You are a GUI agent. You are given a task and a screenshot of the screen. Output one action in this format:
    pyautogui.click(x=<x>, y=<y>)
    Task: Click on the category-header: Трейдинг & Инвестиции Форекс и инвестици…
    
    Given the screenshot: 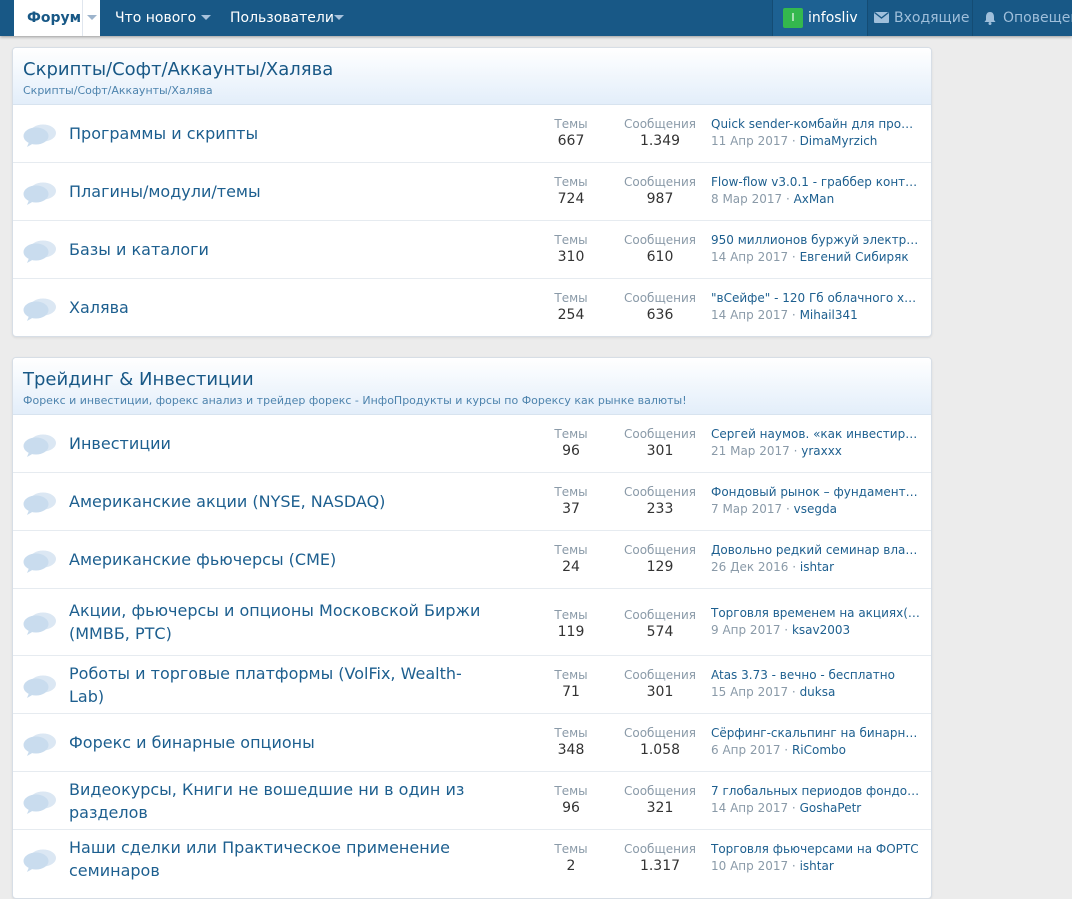 What is the action you would take?
    pyautogui.click(x=472, y=386)
    